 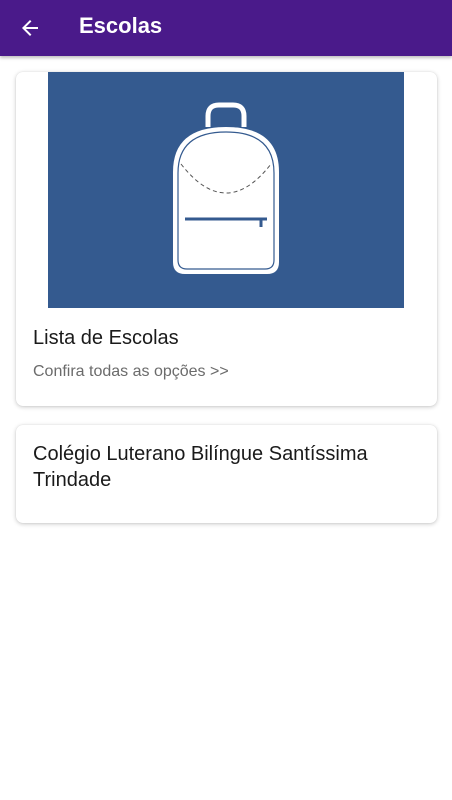 I want to click on app-bar: Escolas, so click(x=226, y=28).